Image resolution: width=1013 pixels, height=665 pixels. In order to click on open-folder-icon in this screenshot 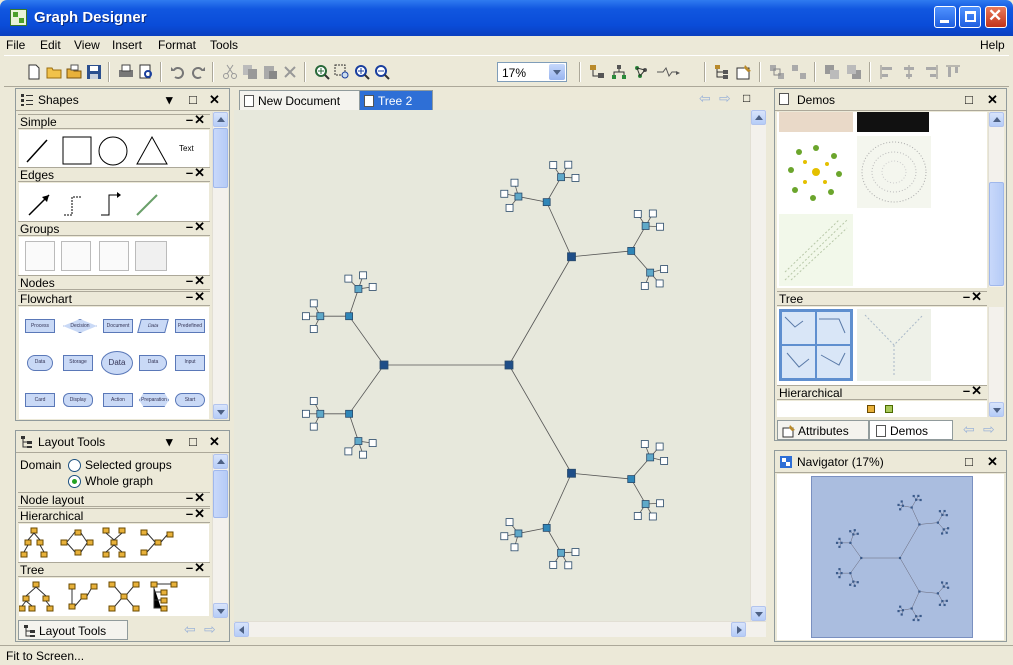, I will do `click(54, 72)`.